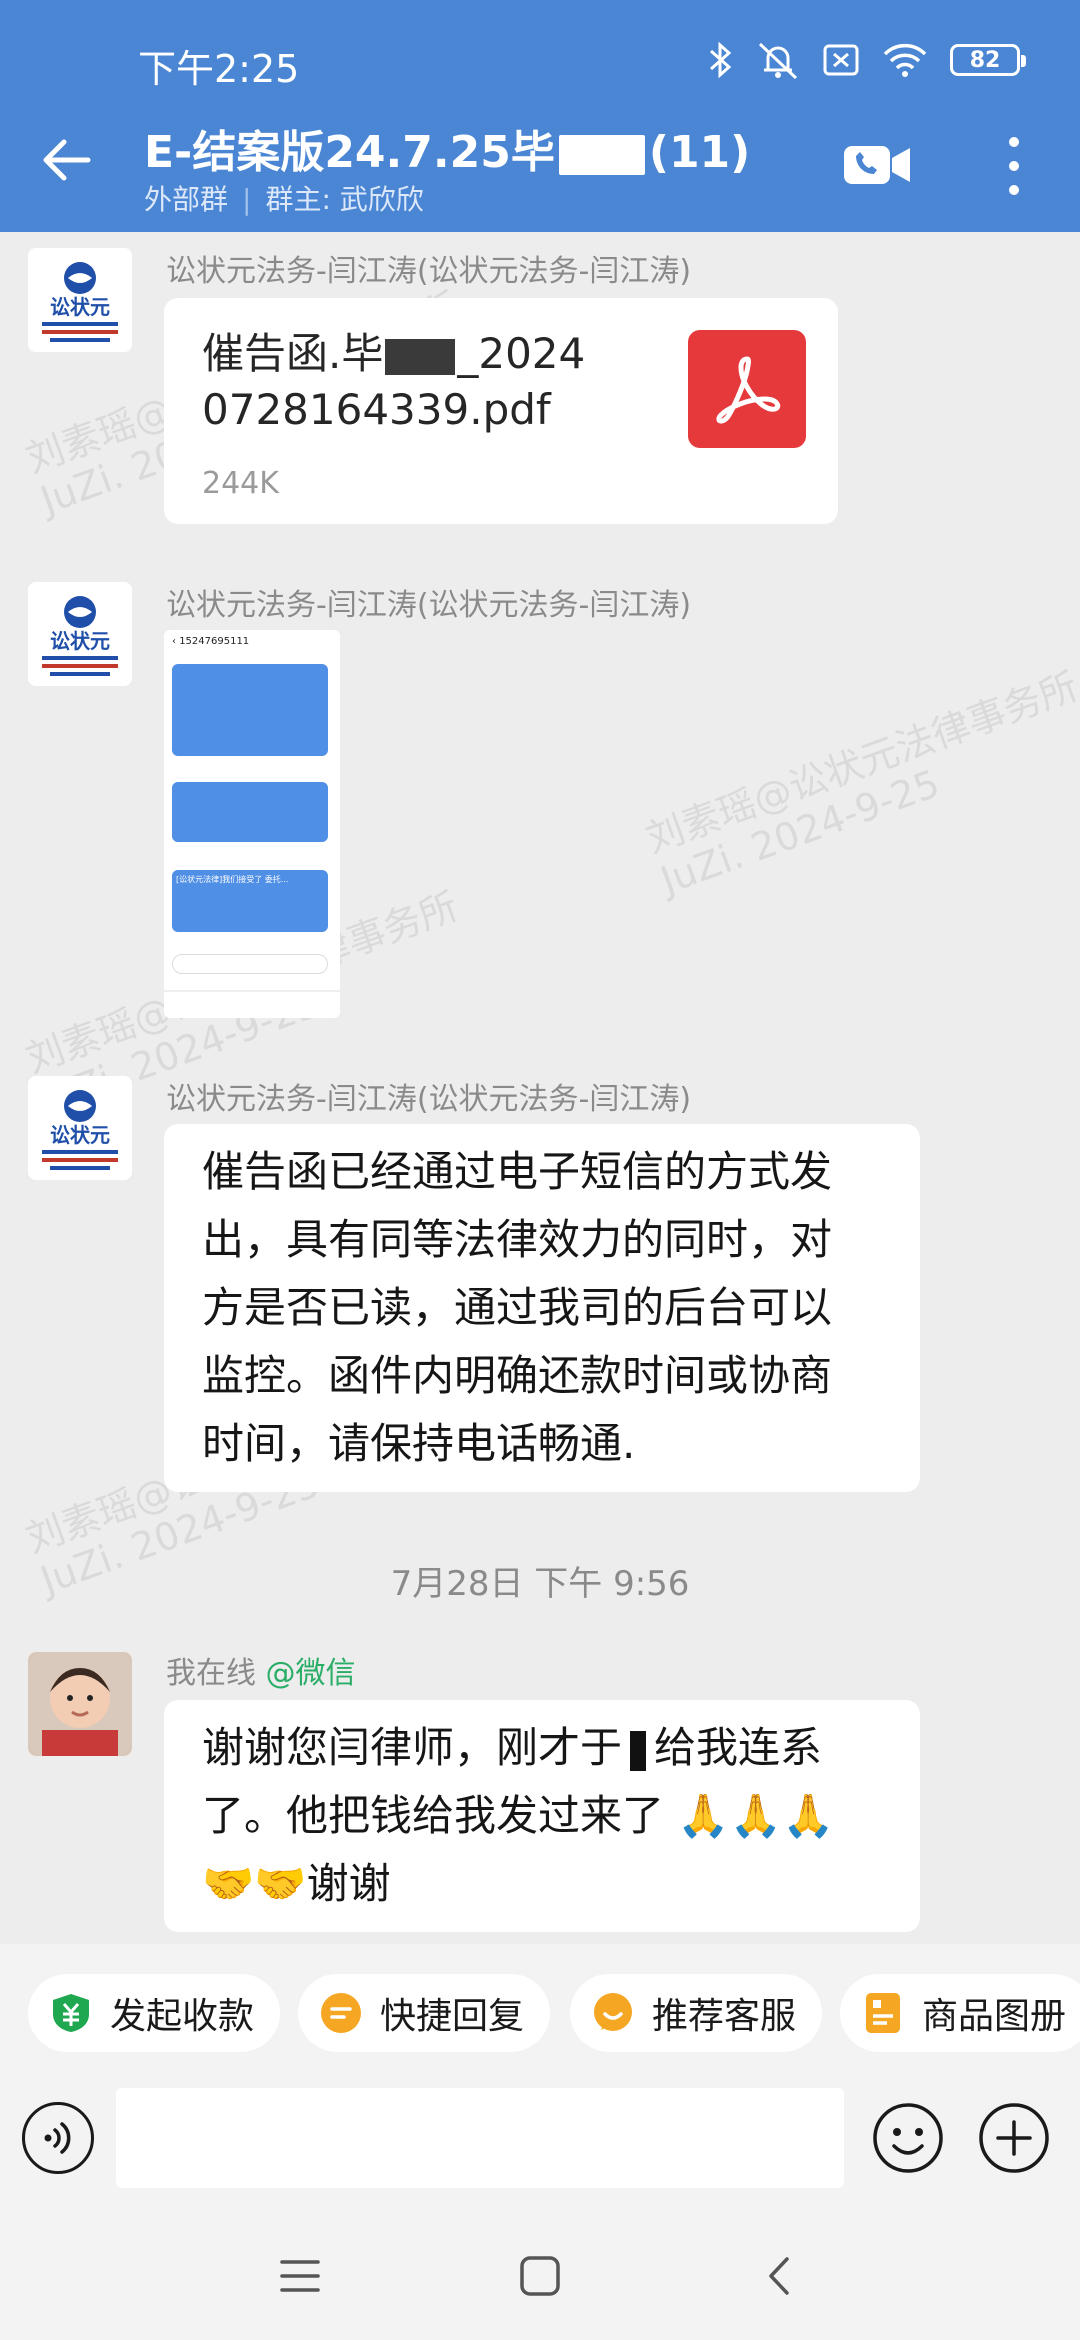  I want to click on wifi-icon, so click(905, 60).